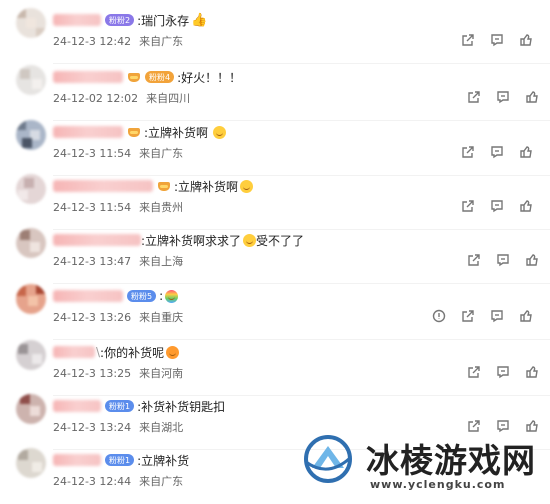 This screenshot has width=550, height=504. Describe the element at coordinates (209, 77) in the screenshot. I see `comment-text: :好火！！！` at that location.